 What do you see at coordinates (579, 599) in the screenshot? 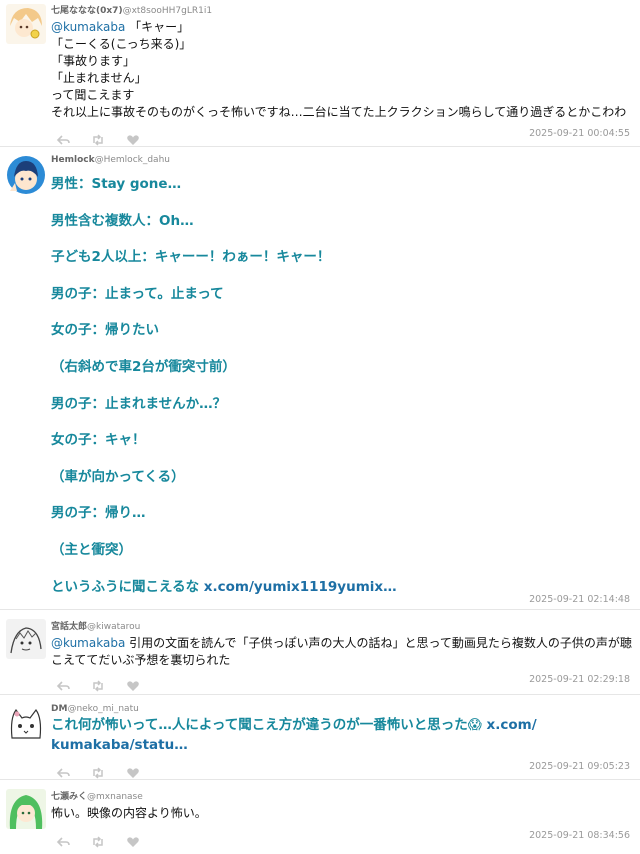
I see `timestamp: 2025-09-21 02:14:48` at bounding box center [579, 599].